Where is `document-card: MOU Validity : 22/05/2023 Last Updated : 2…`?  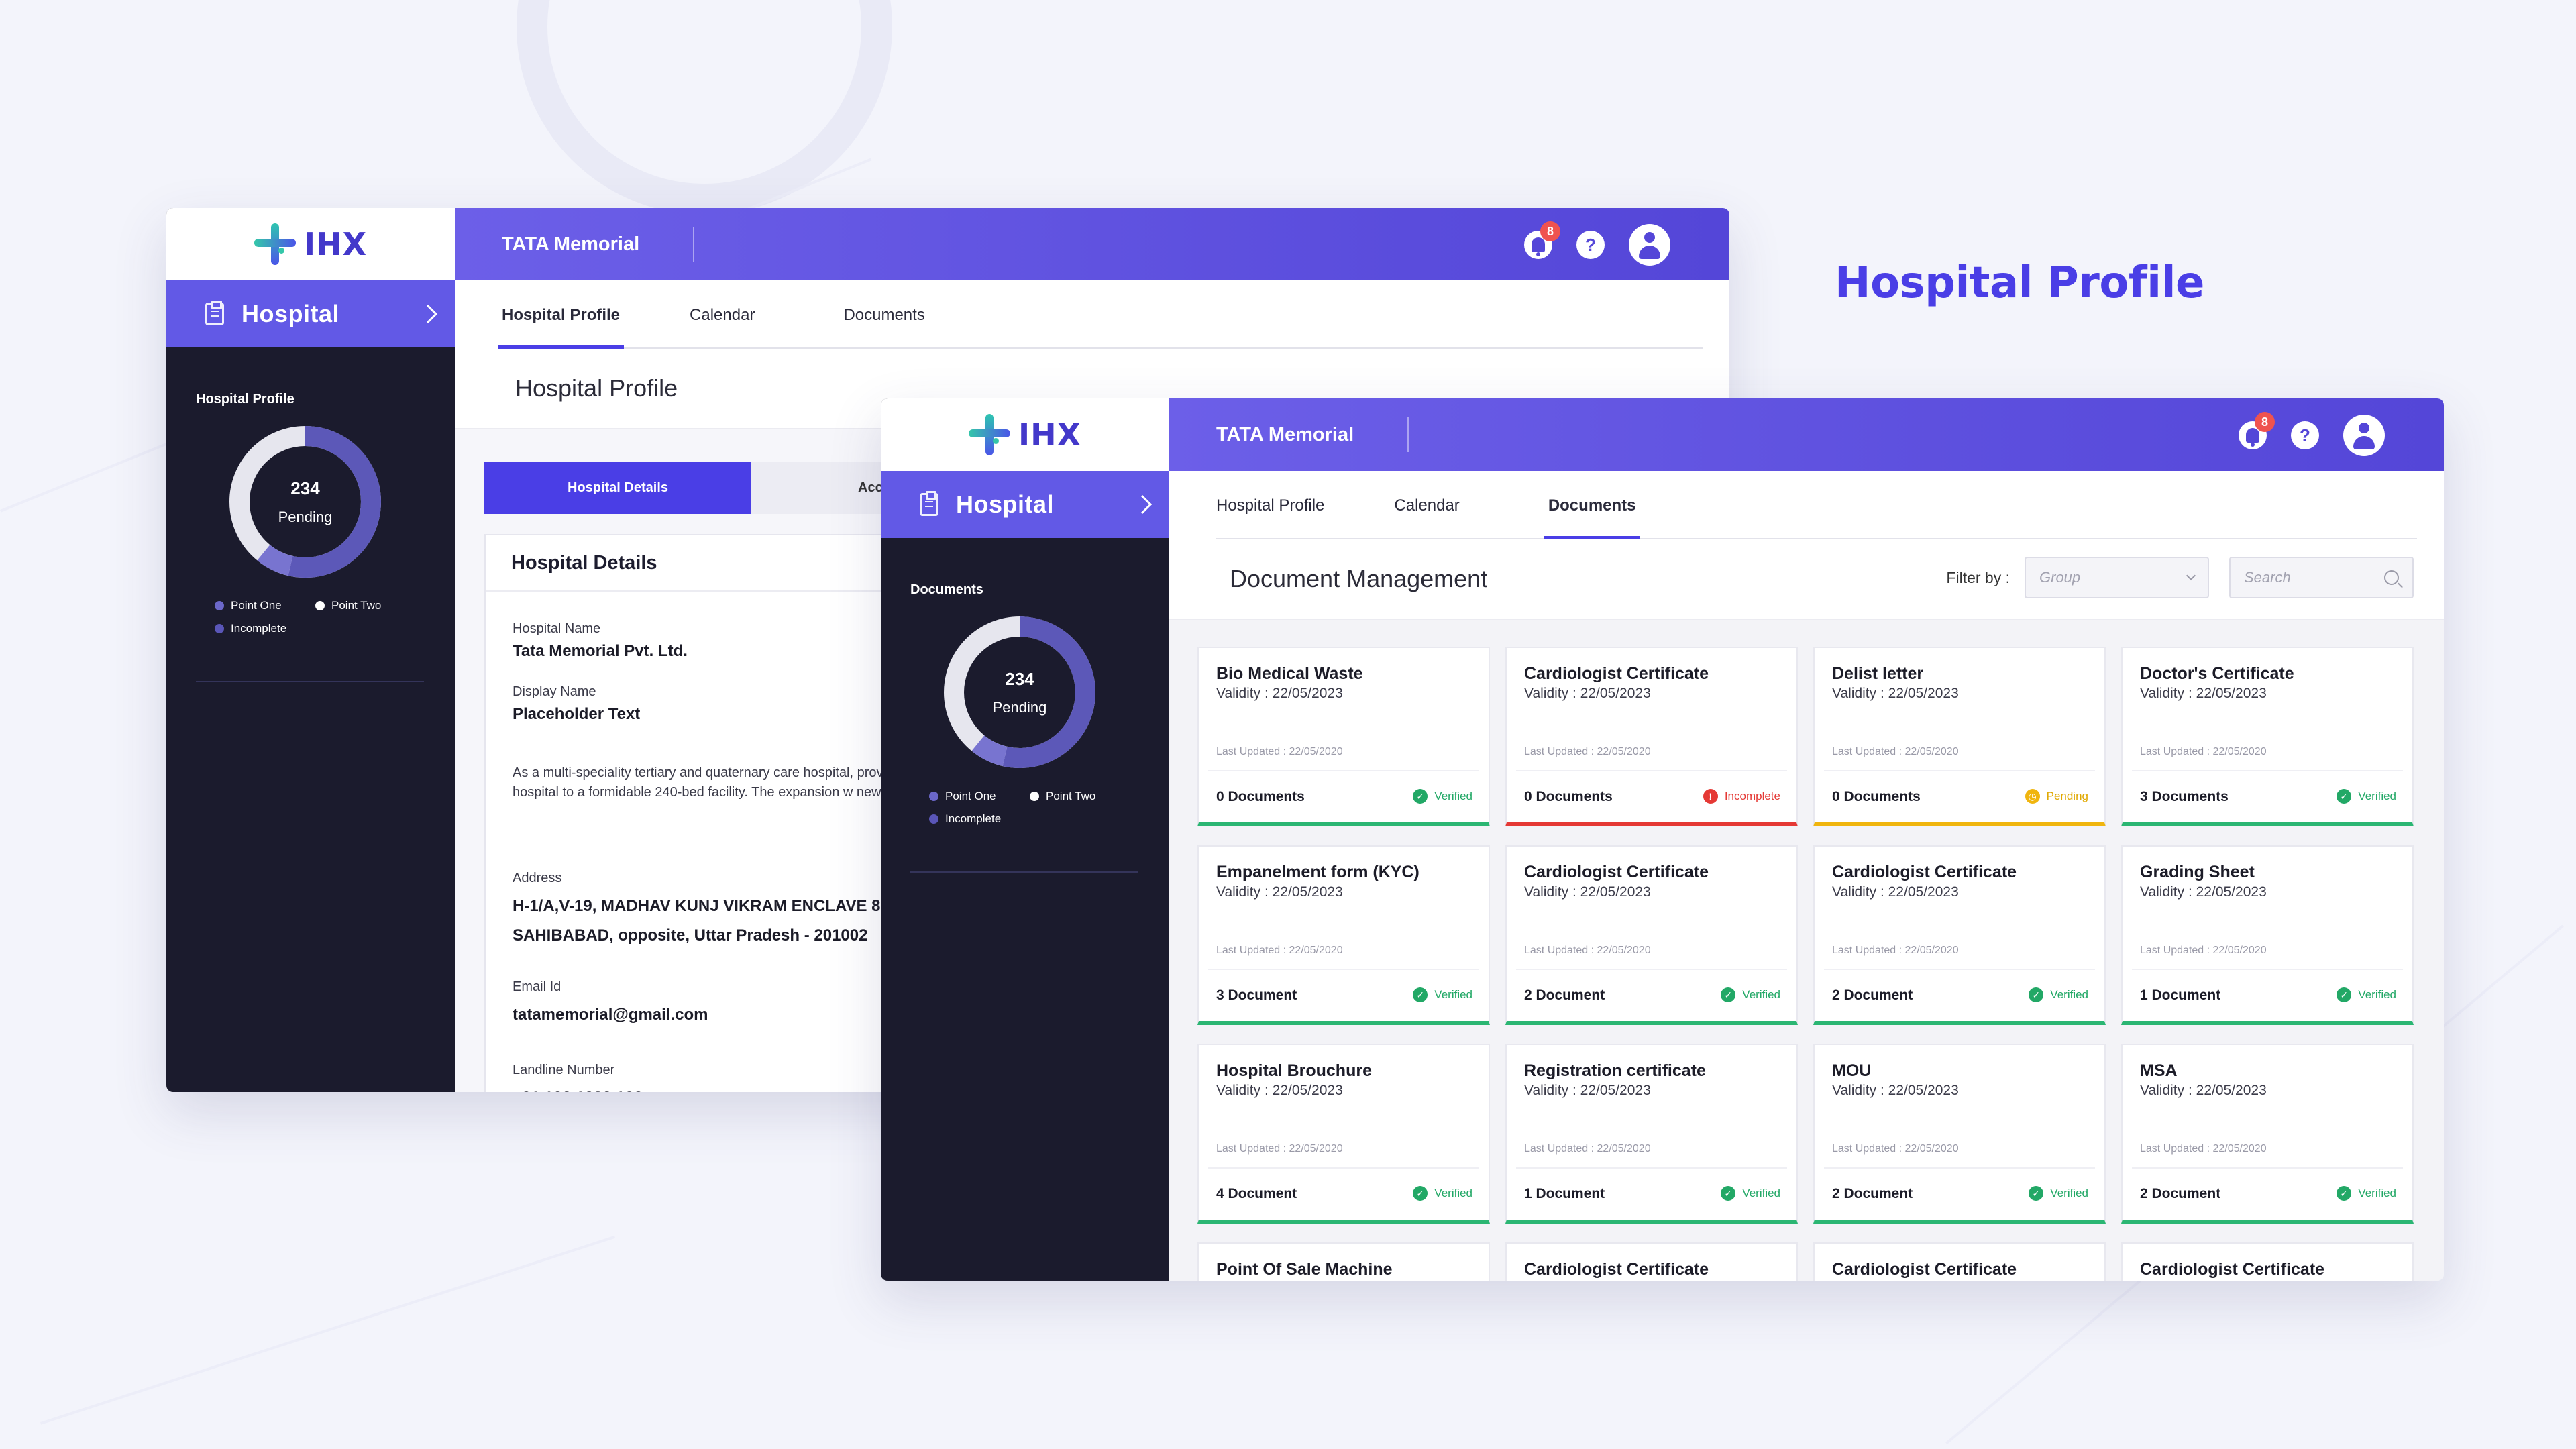
document-card: MOU Validity : 22/05/2023 Last Updated : 2… is located at coordinates (1959, 1134).